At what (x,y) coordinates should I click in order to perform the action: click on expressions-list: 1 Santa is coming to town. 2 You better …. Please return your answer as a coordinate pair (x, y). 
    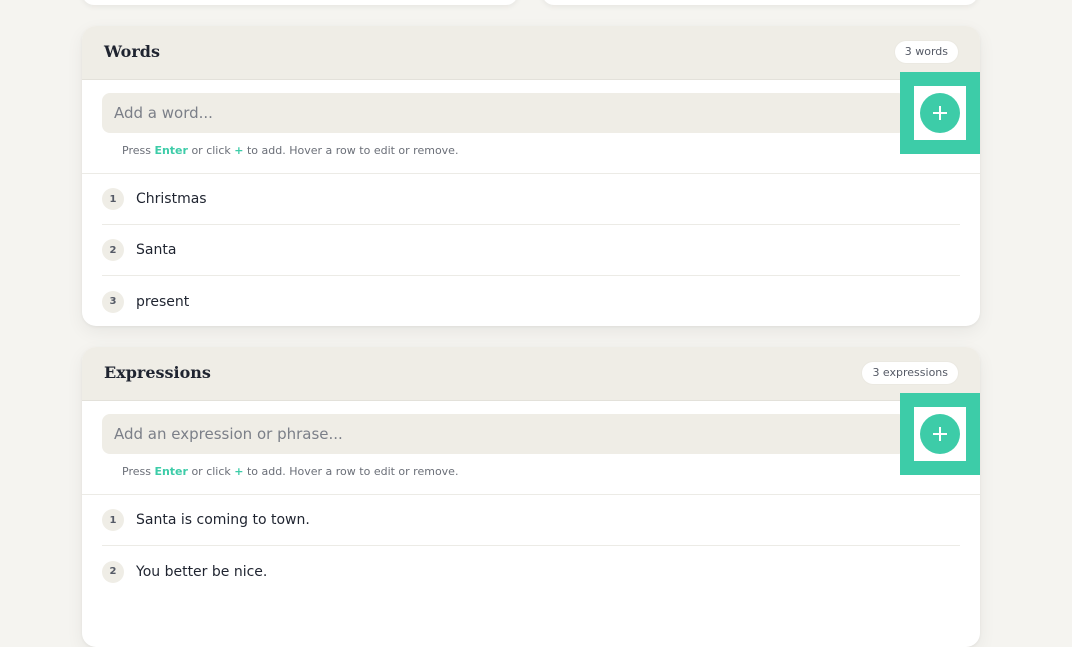
    Looking at the image, I should click on (531, 546).